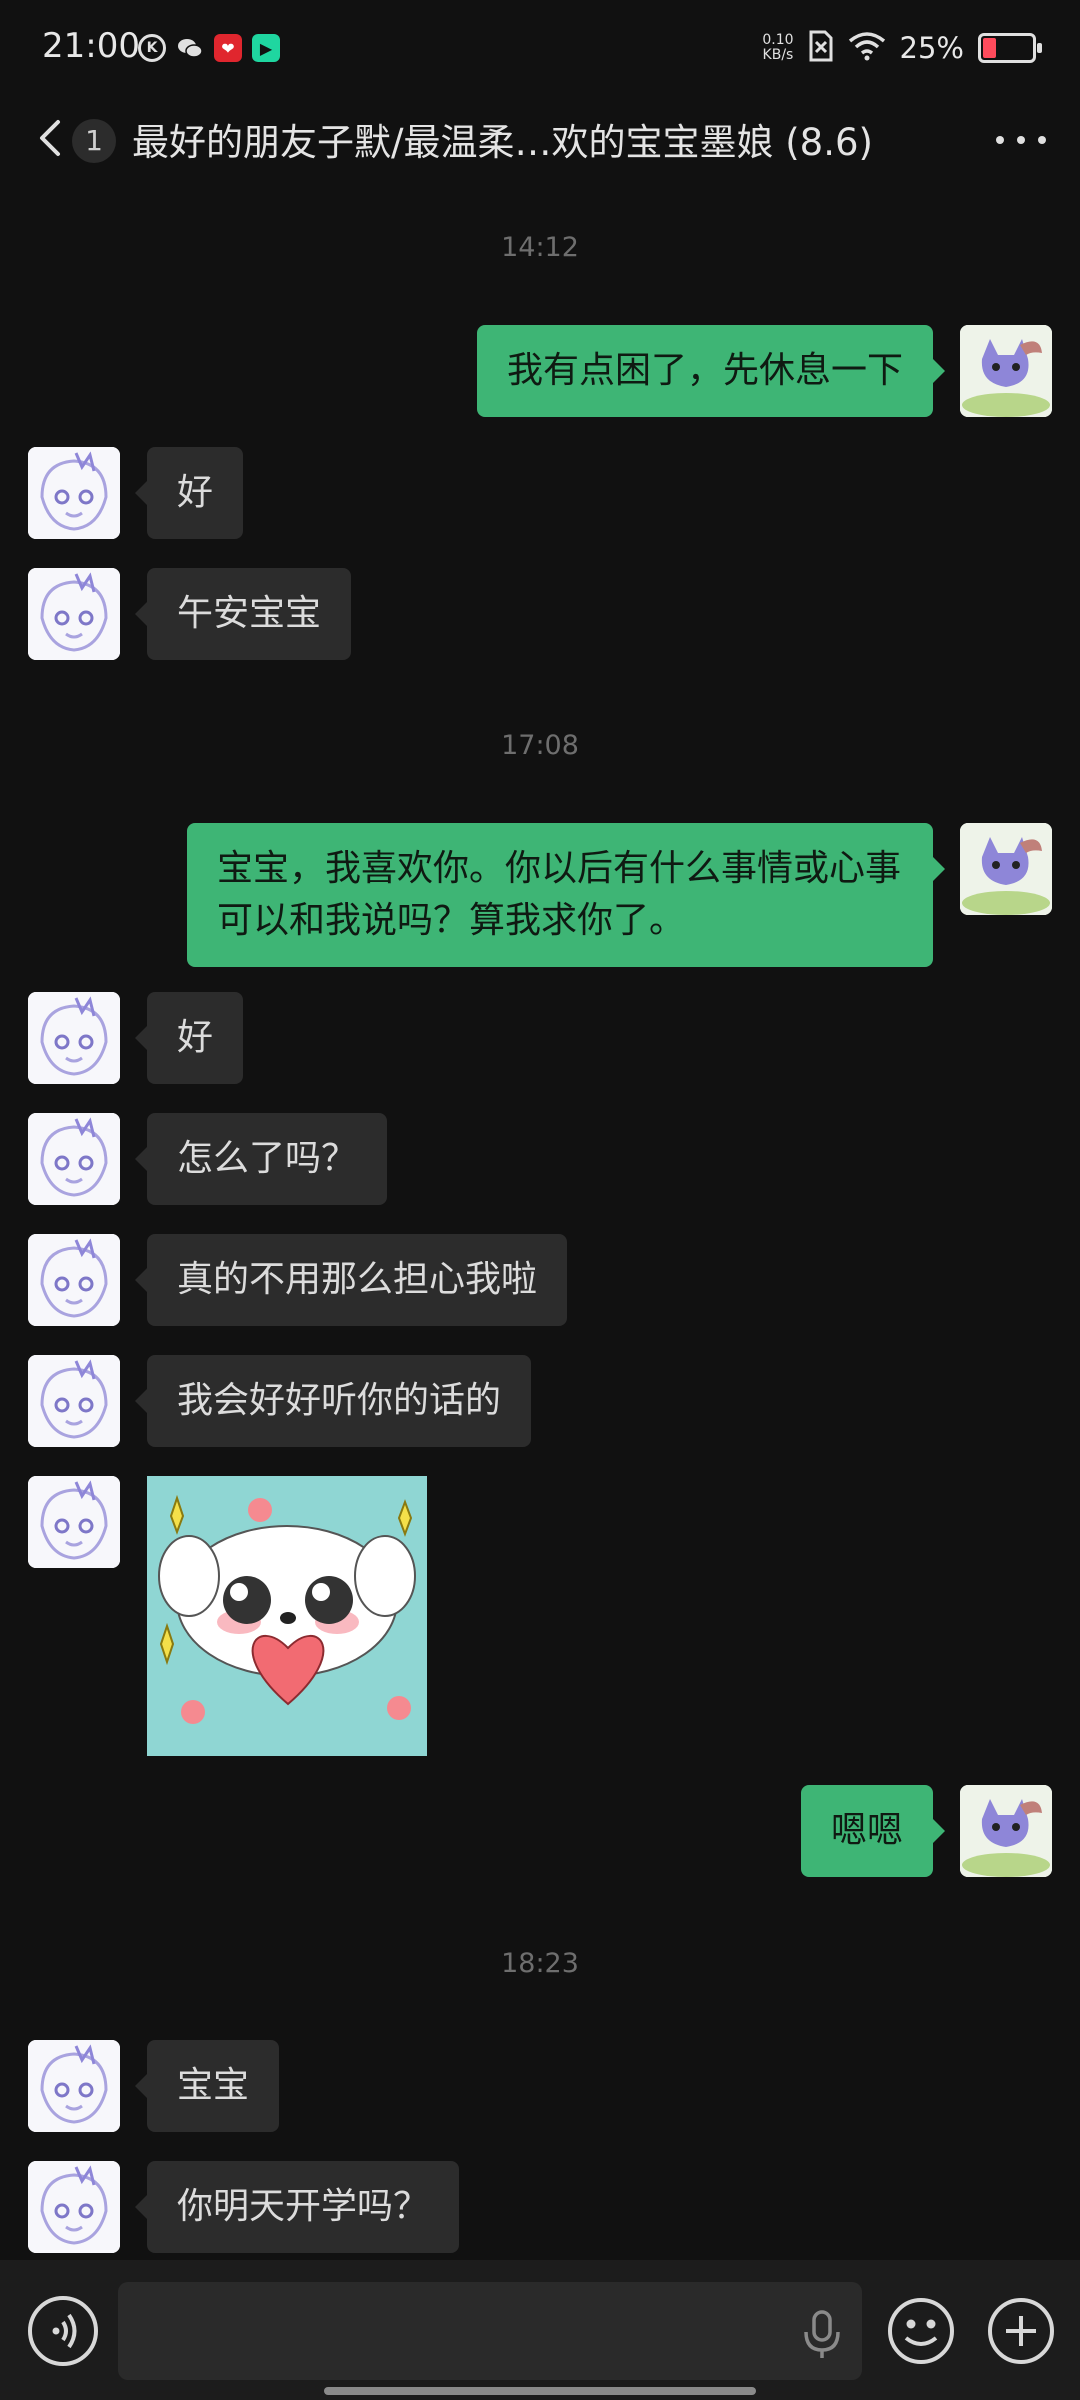  I want to click on app-red-icon: ❤, so click(228, 48).